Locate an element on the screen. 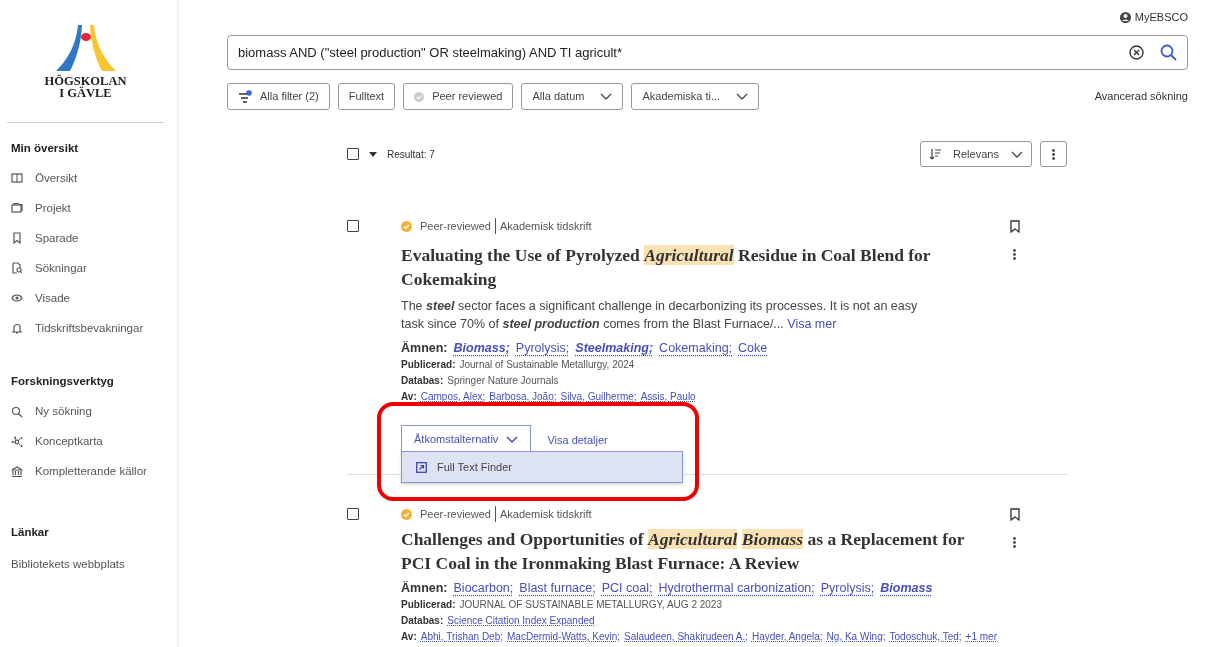 The image size is (1223, 647). more-options-button is located at coordinates (1053, 154).